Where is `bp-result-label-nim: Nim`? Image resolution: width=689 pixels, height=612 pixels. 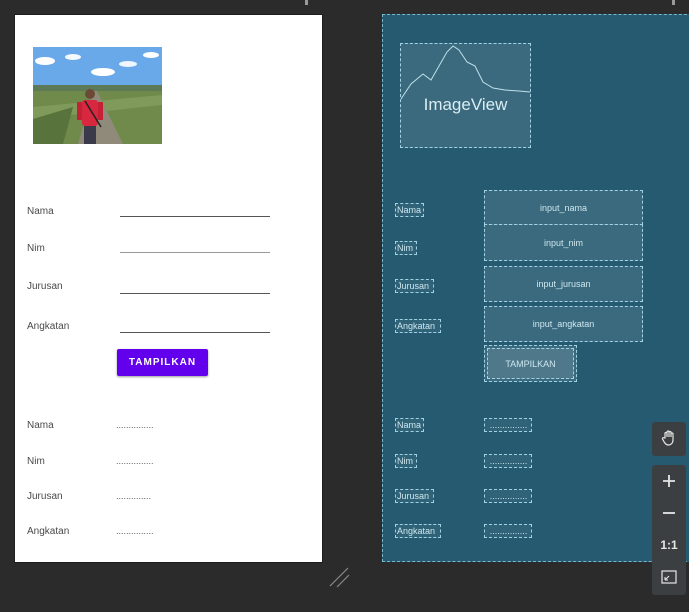 bp-result-label-nim: Nim is located at coordinates (406, 461).